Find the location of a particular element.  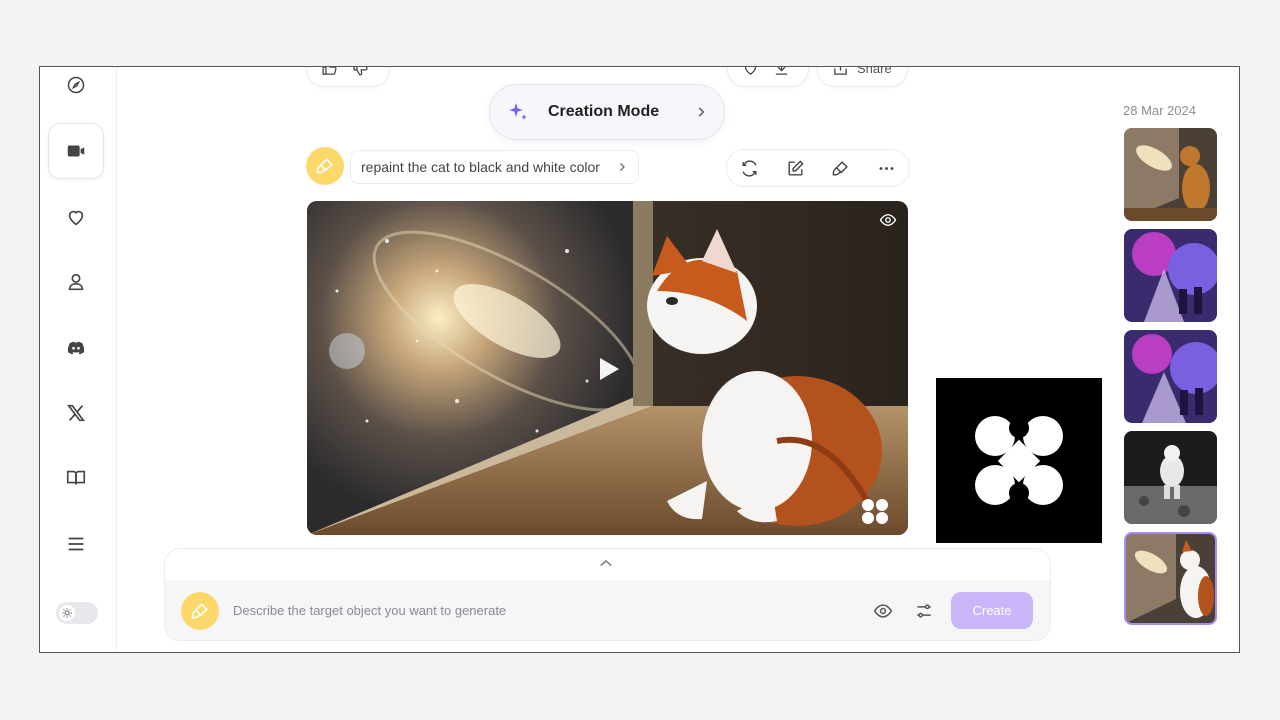

eye-icon is located at coordinates (883, 611).